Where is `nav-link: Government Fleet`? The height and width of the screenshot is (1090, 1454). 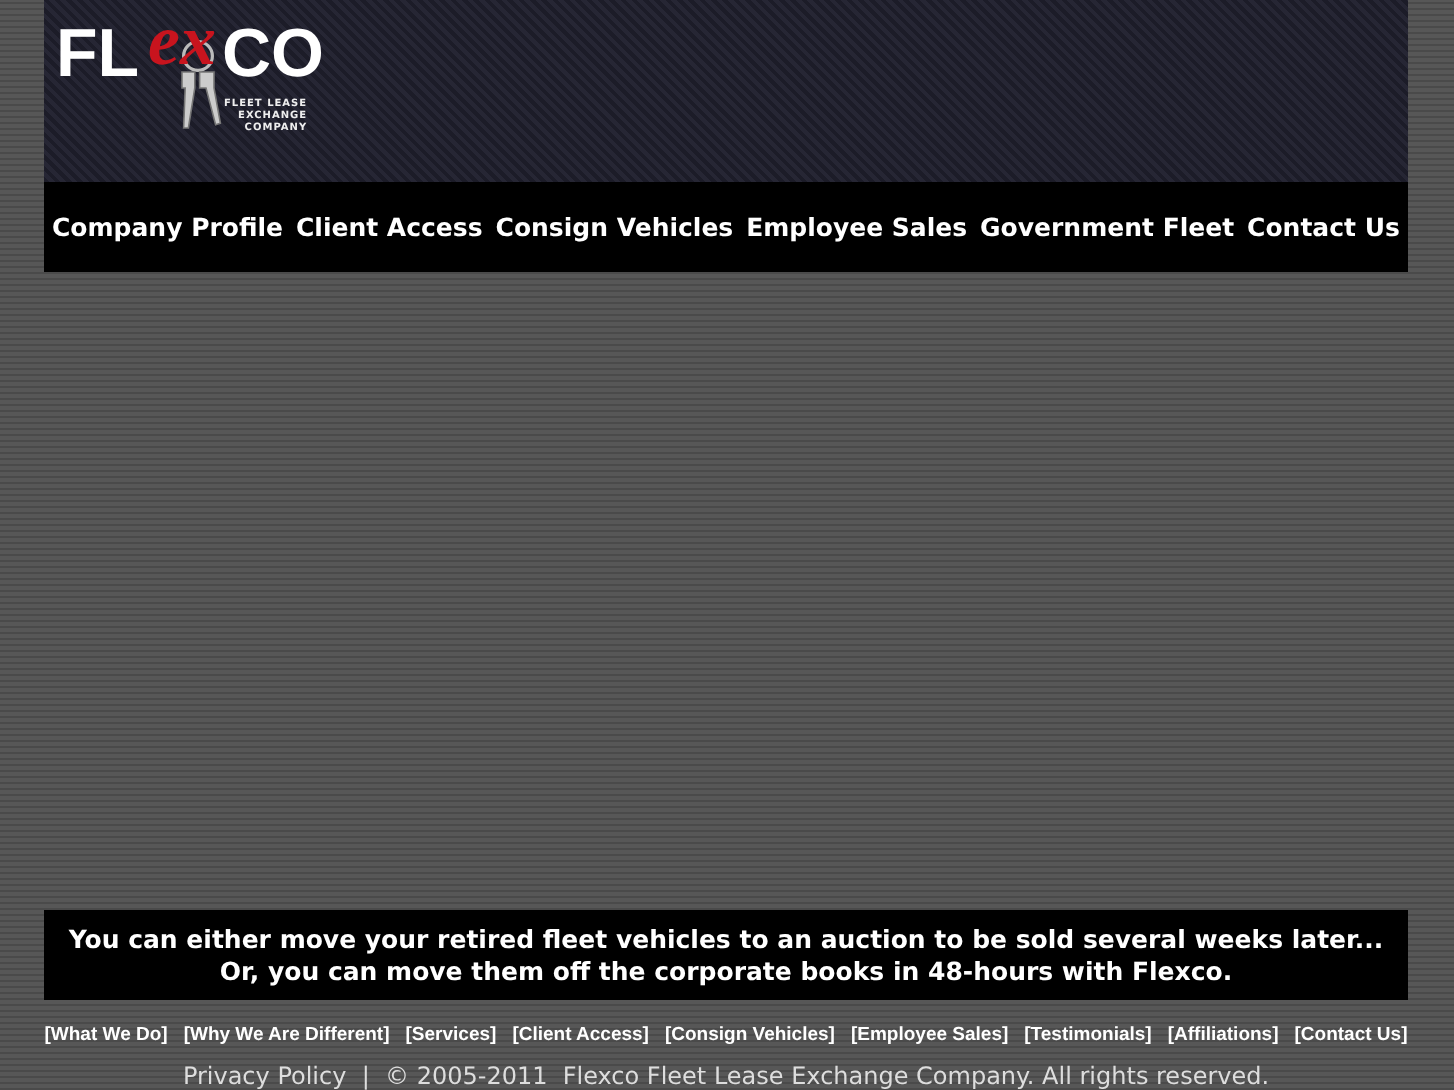 nav-link: Government Fleet is located at coordinates (1107, 227).